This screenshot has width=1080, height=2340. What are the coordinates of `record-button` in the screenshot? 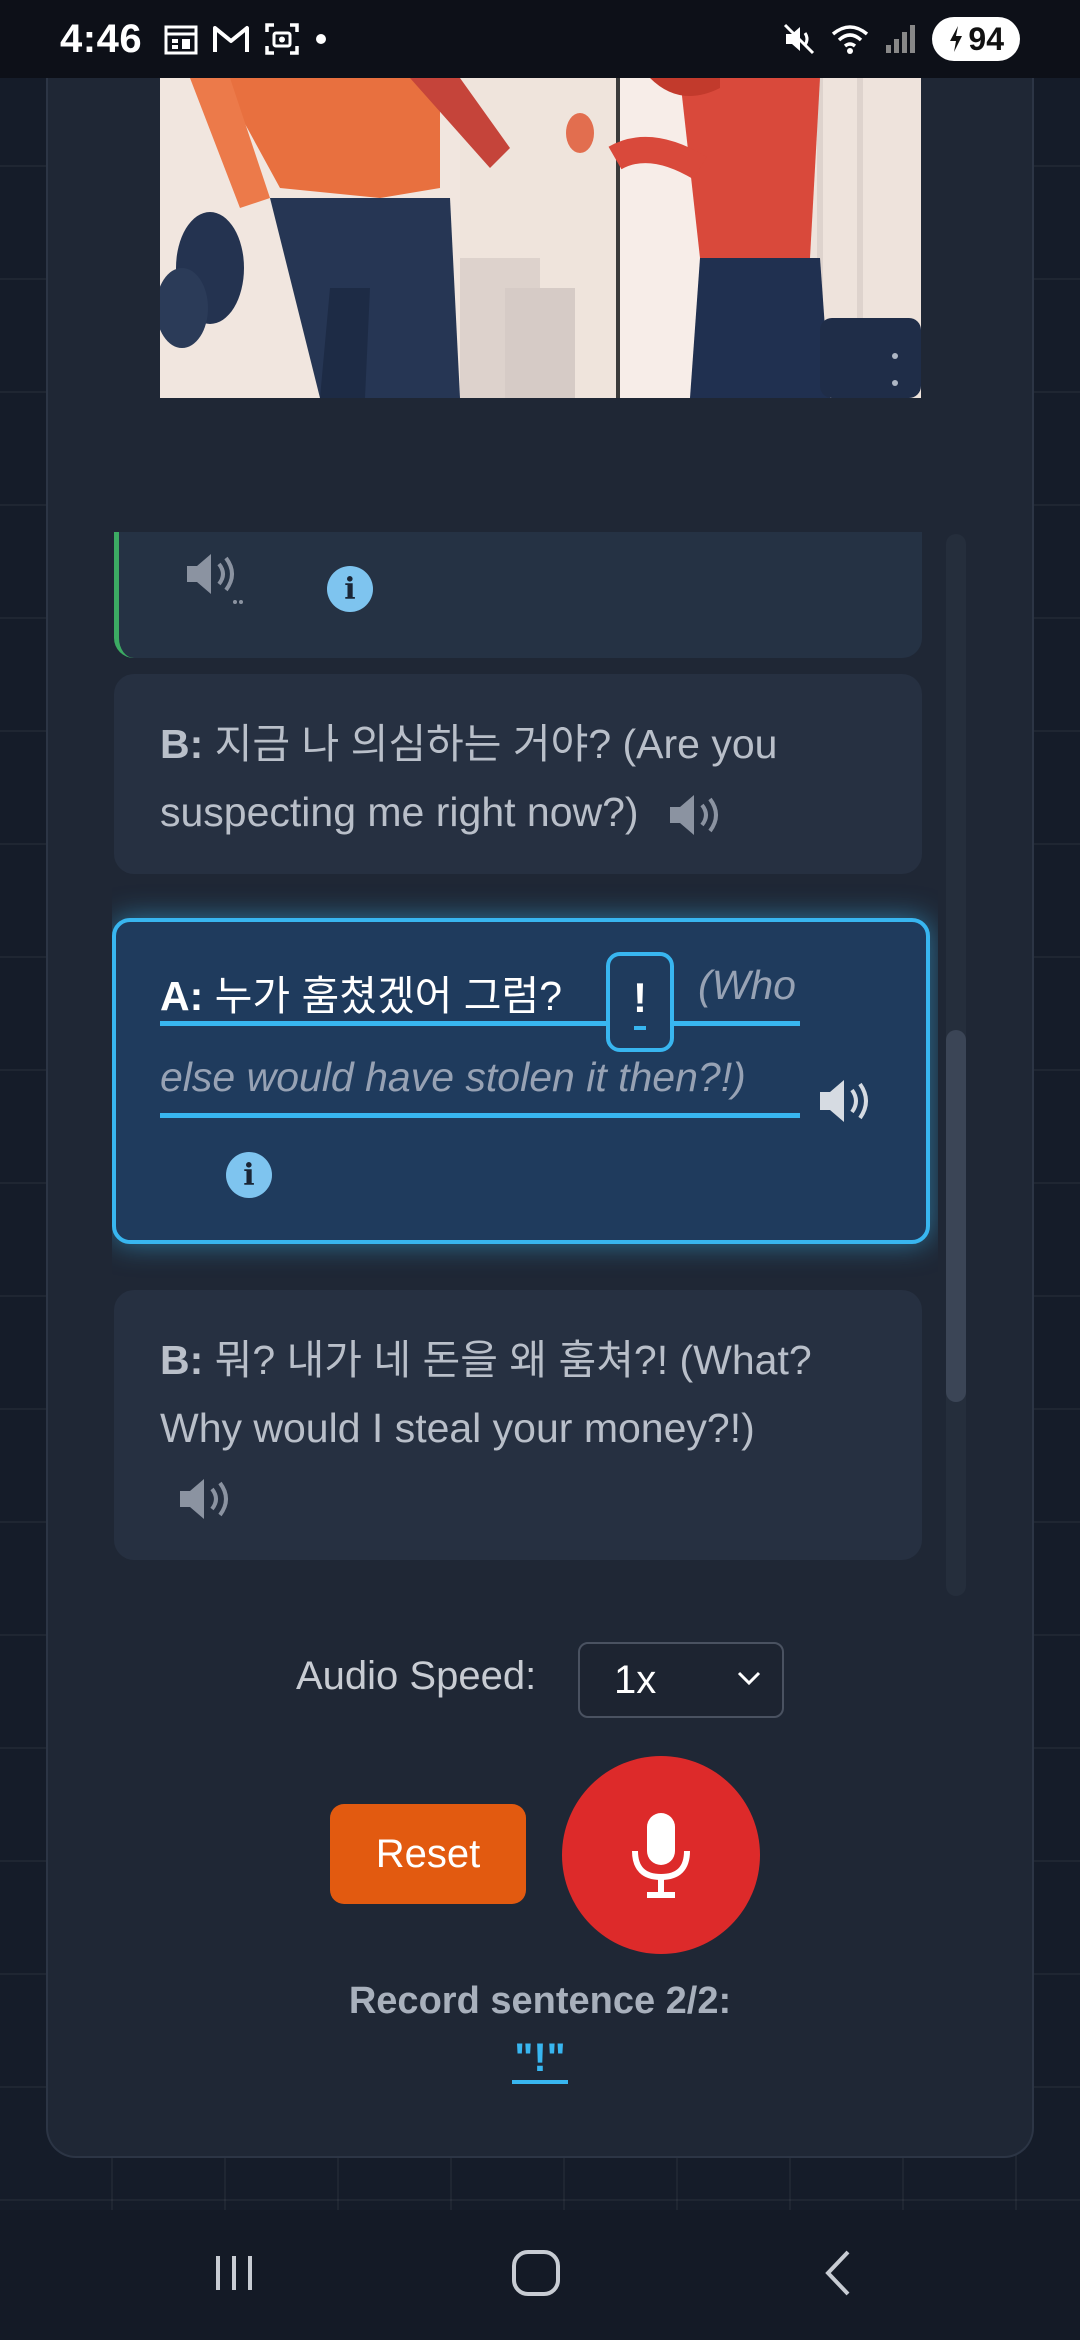 It's located at (661, 1855).